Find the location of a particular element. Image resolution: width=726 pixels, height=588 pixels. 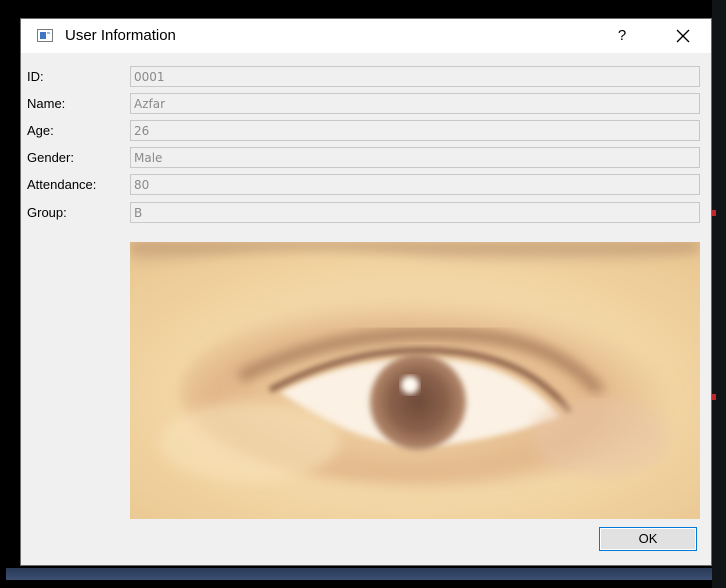

dialog-titlebar: User Information ? is located at coordinates (366, 36).